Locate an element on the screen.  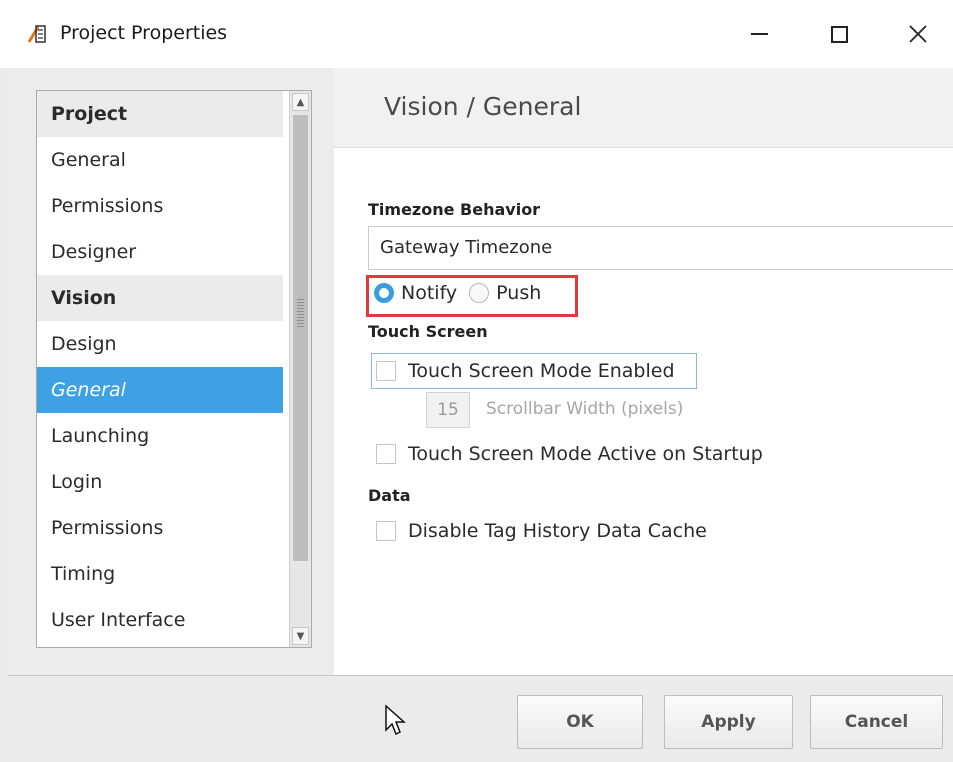
timezone-behavior-label: Timezone Behavior is located at coordinates (454, 209).